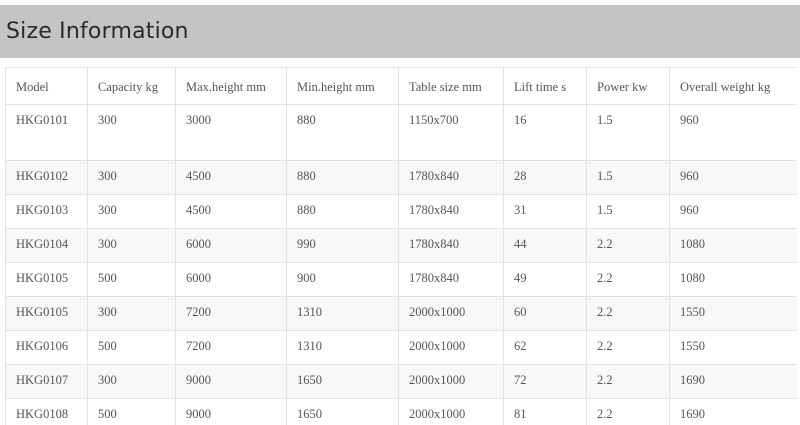  What do you see at coordinates (545, 411) in the screenshot?
I see `cell-lift-time: 81` at bounding box center [545, 411].